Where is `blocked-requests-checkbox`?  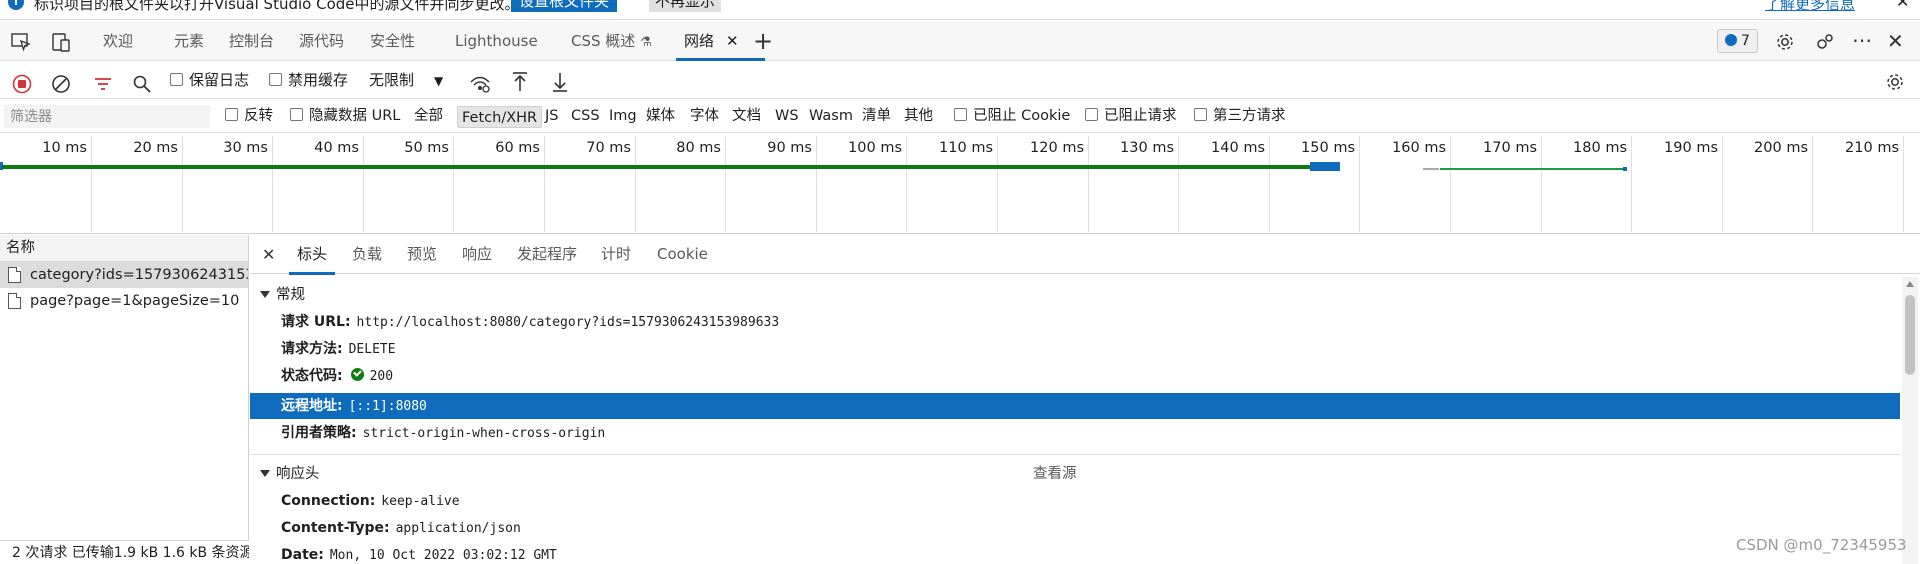
blocked-requests-checkbox is located at coordinates (1091, 114).